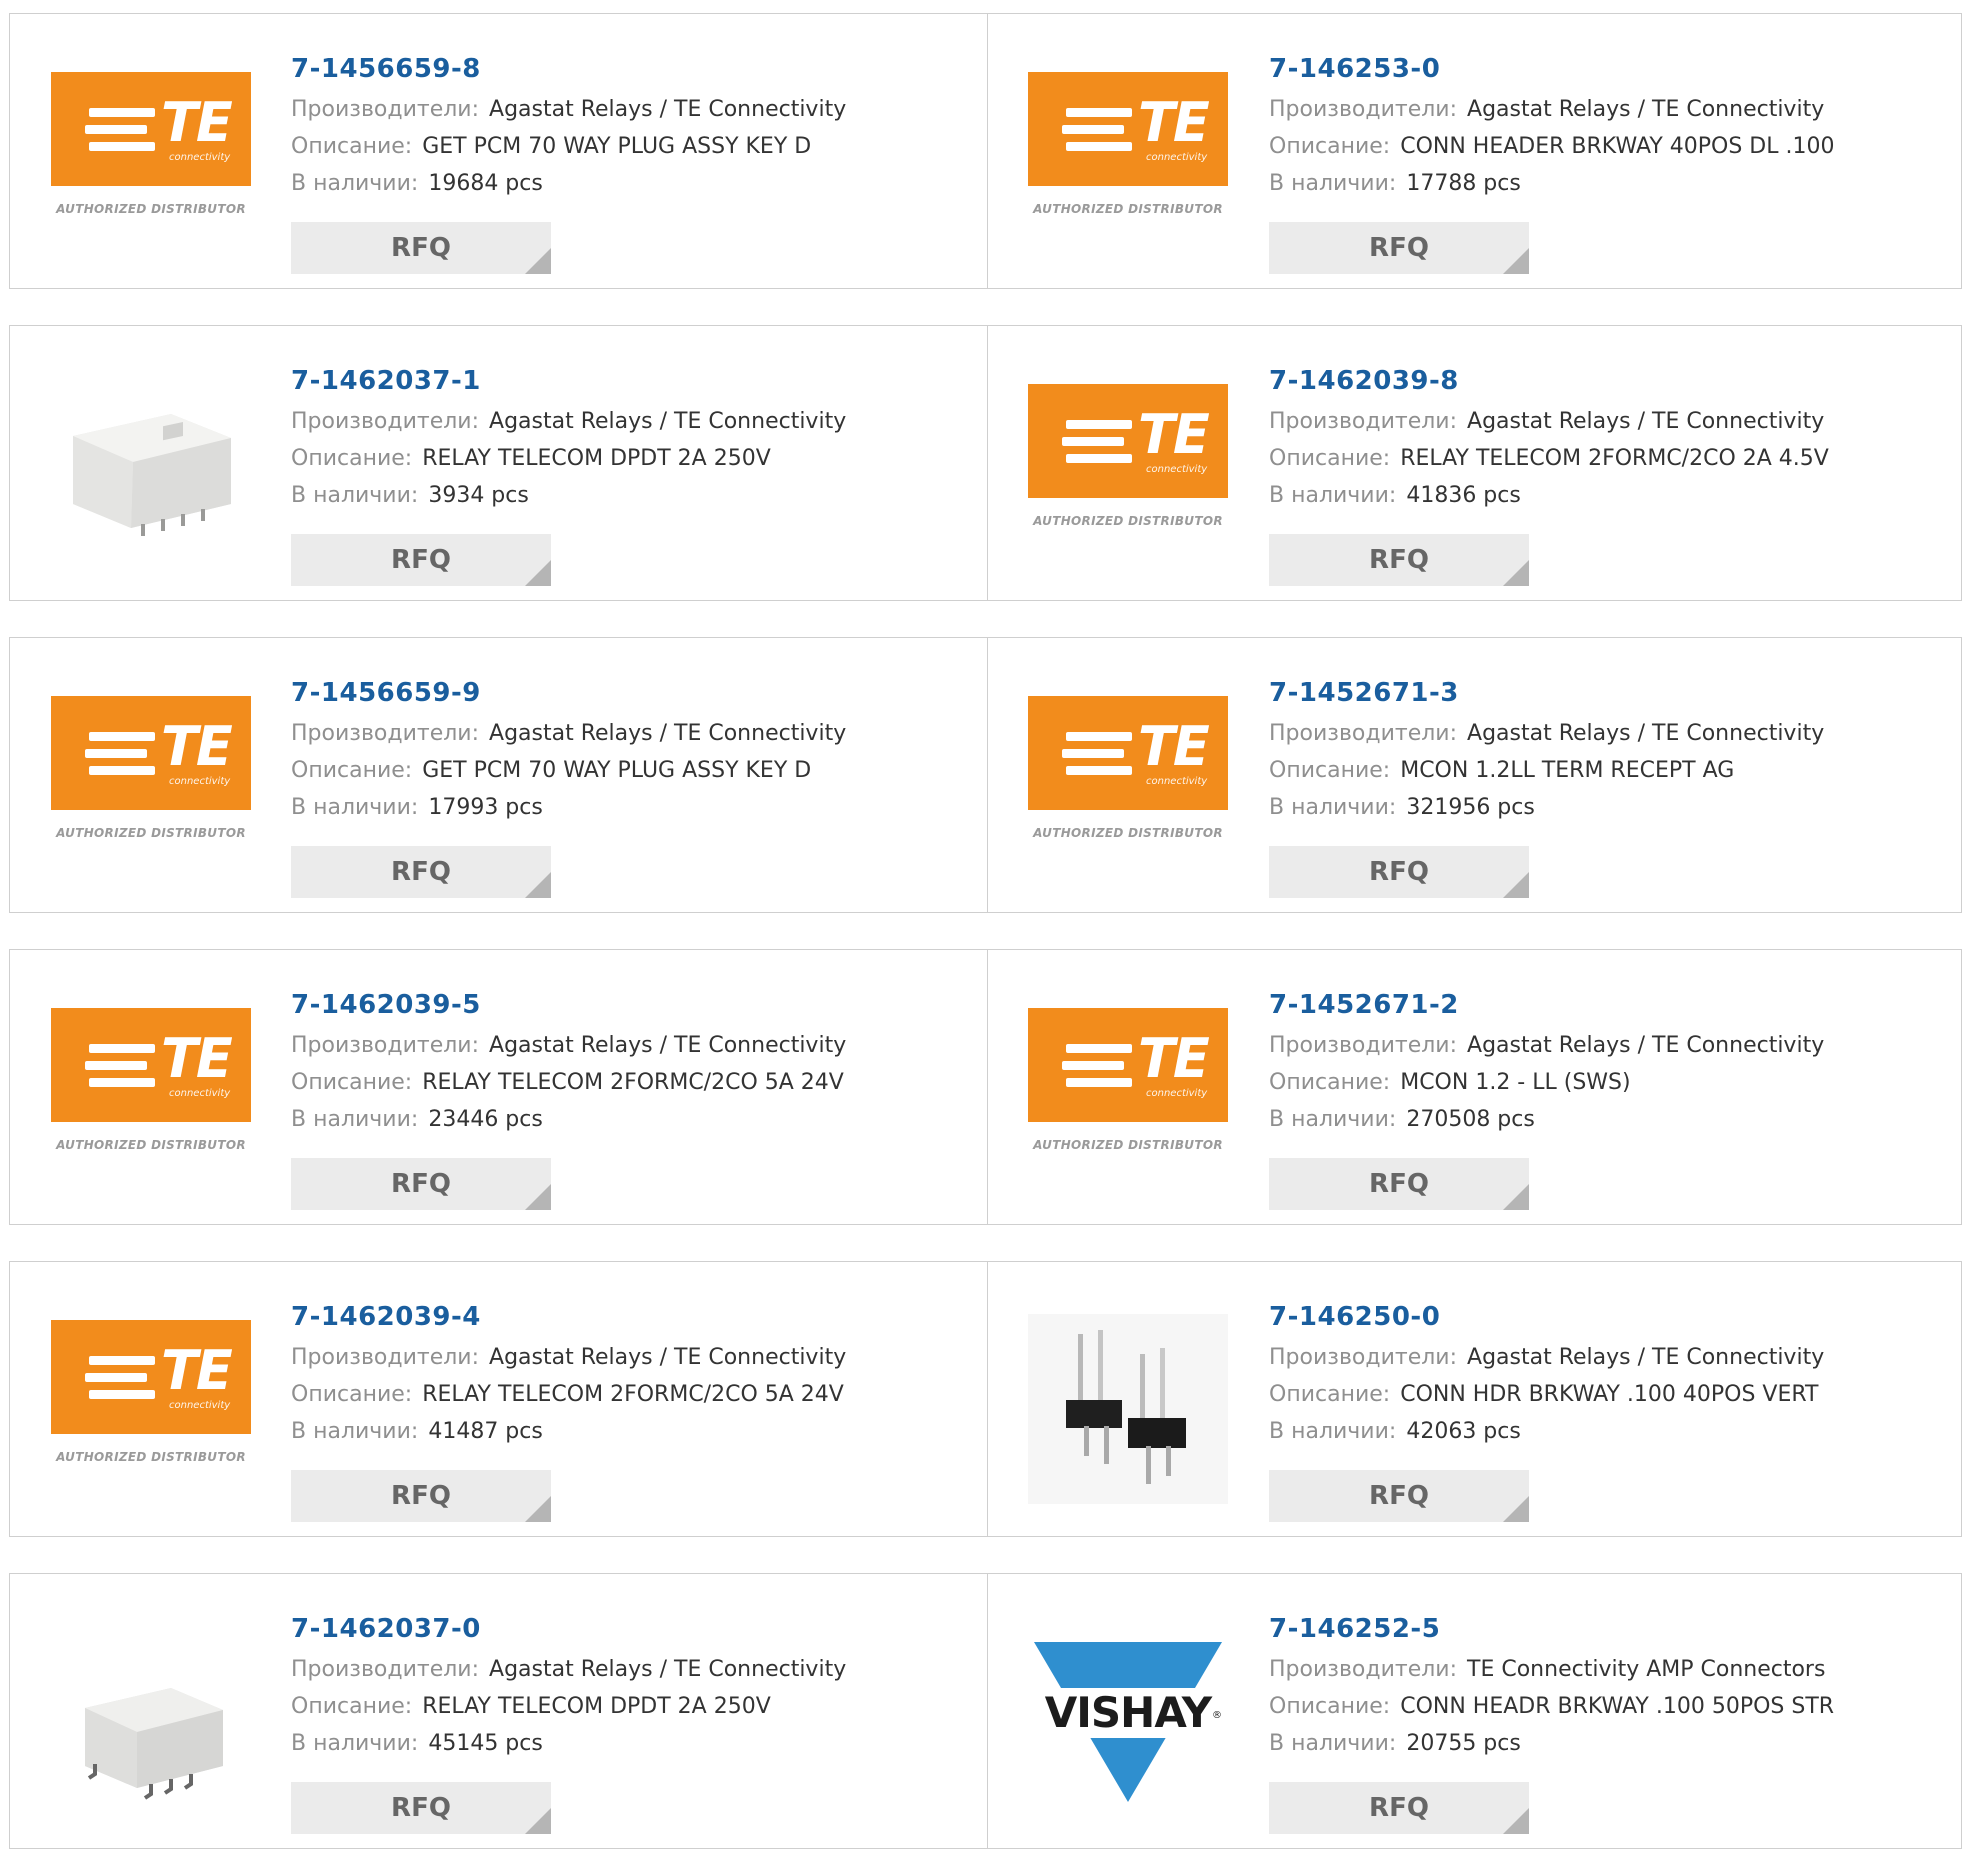 The width and height of the screenshot is (1962, 1849). I want to click on description-line: Описание: MCON 1.2LL TERM RECEPT AG, so click(1609, 770).